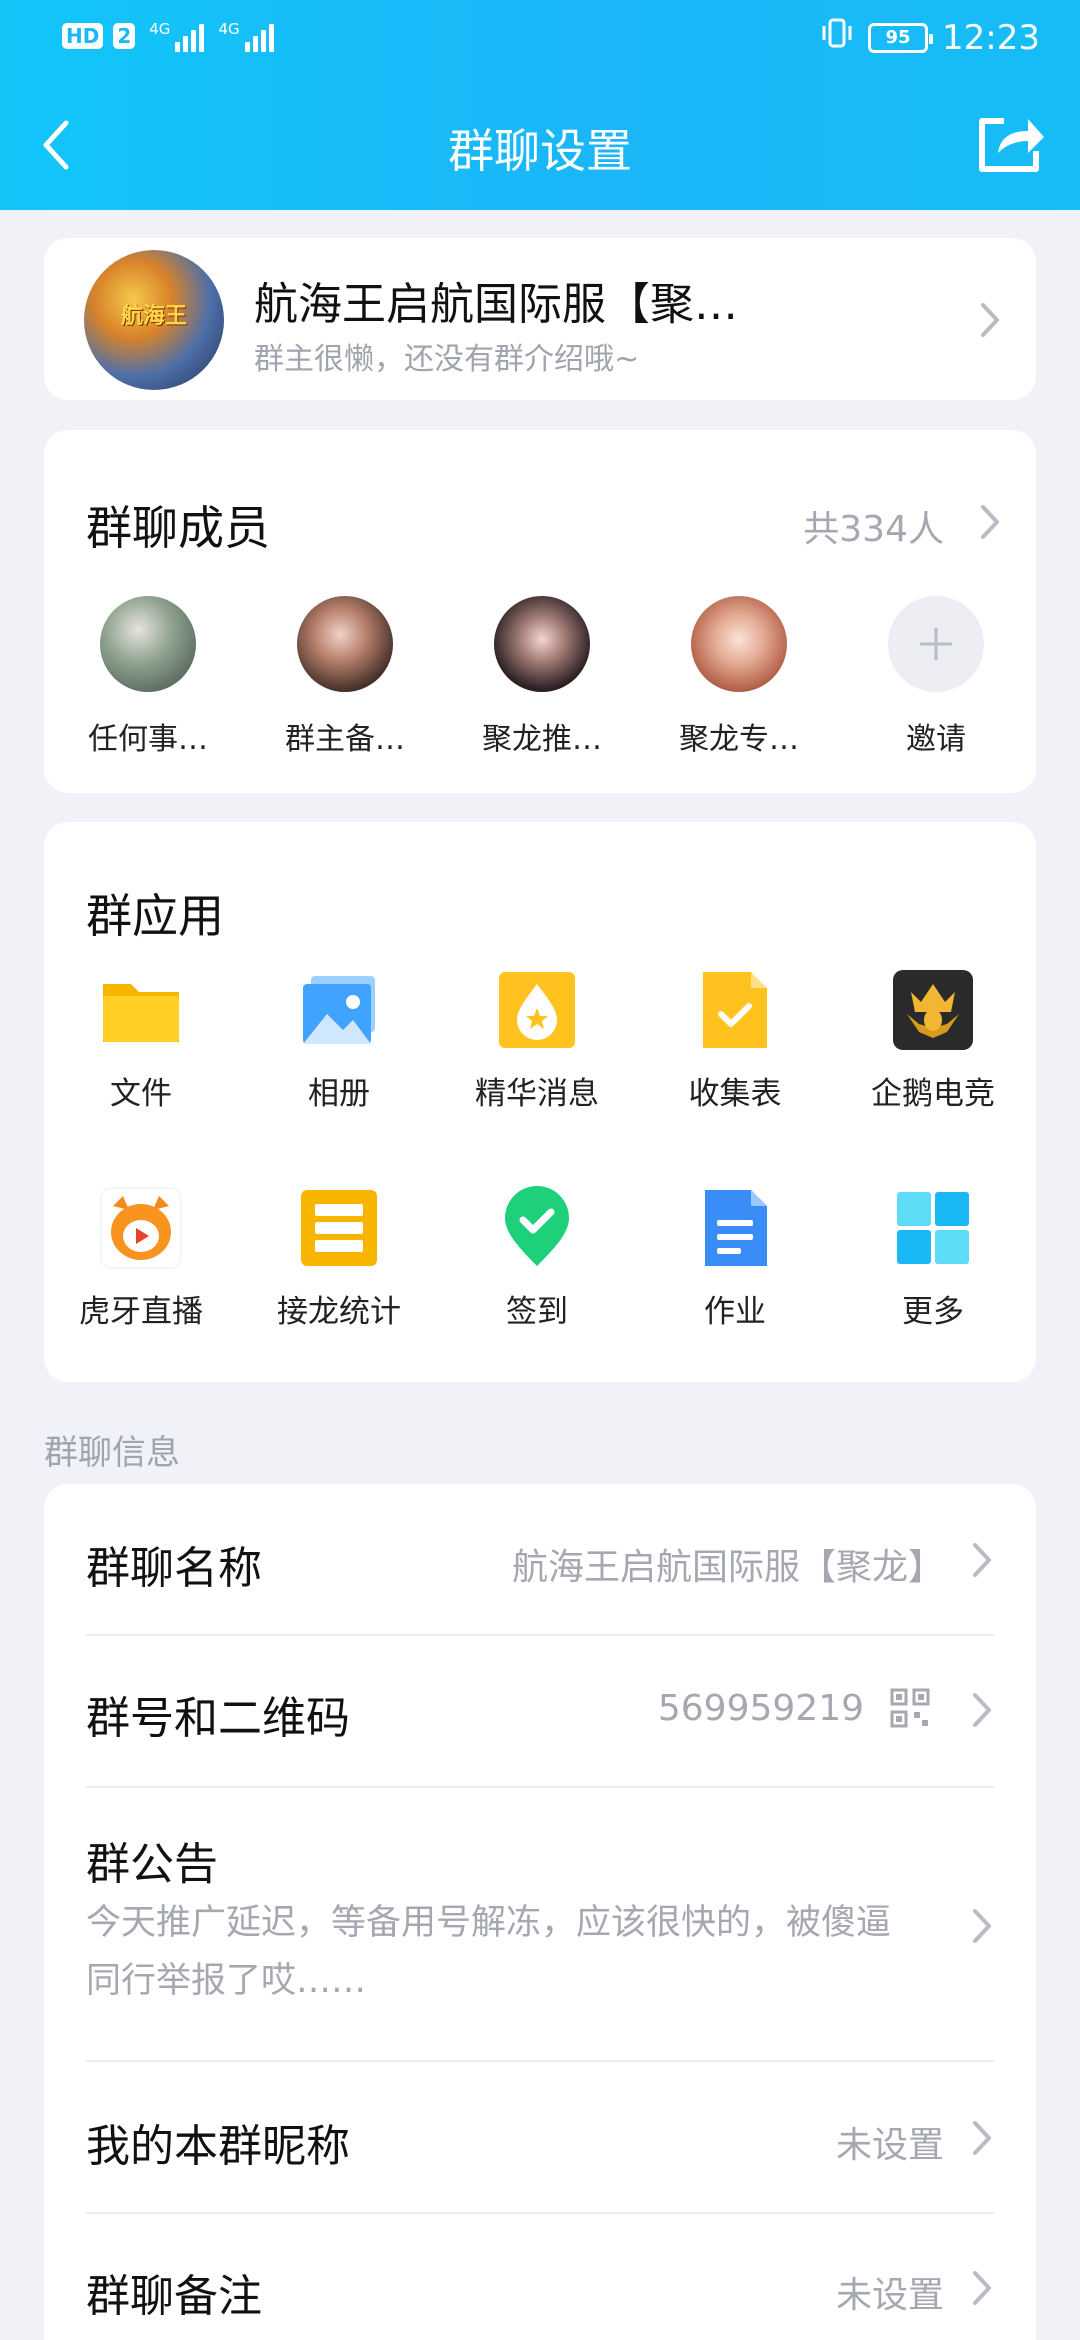  I want to click on app-collection-form: 收集表, so click(735, 1040).